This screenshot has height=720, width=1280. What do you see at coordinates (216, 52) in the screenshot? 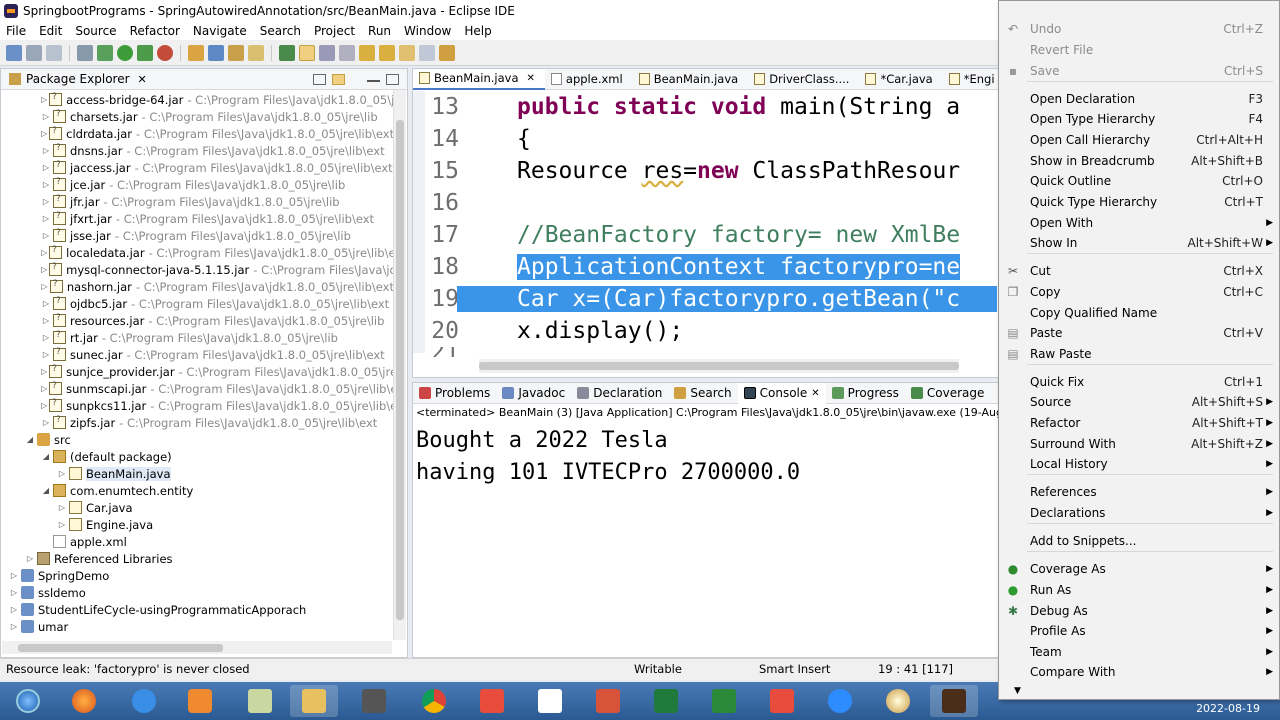
I see `new-class-icon` at bounding box center [216, 52].